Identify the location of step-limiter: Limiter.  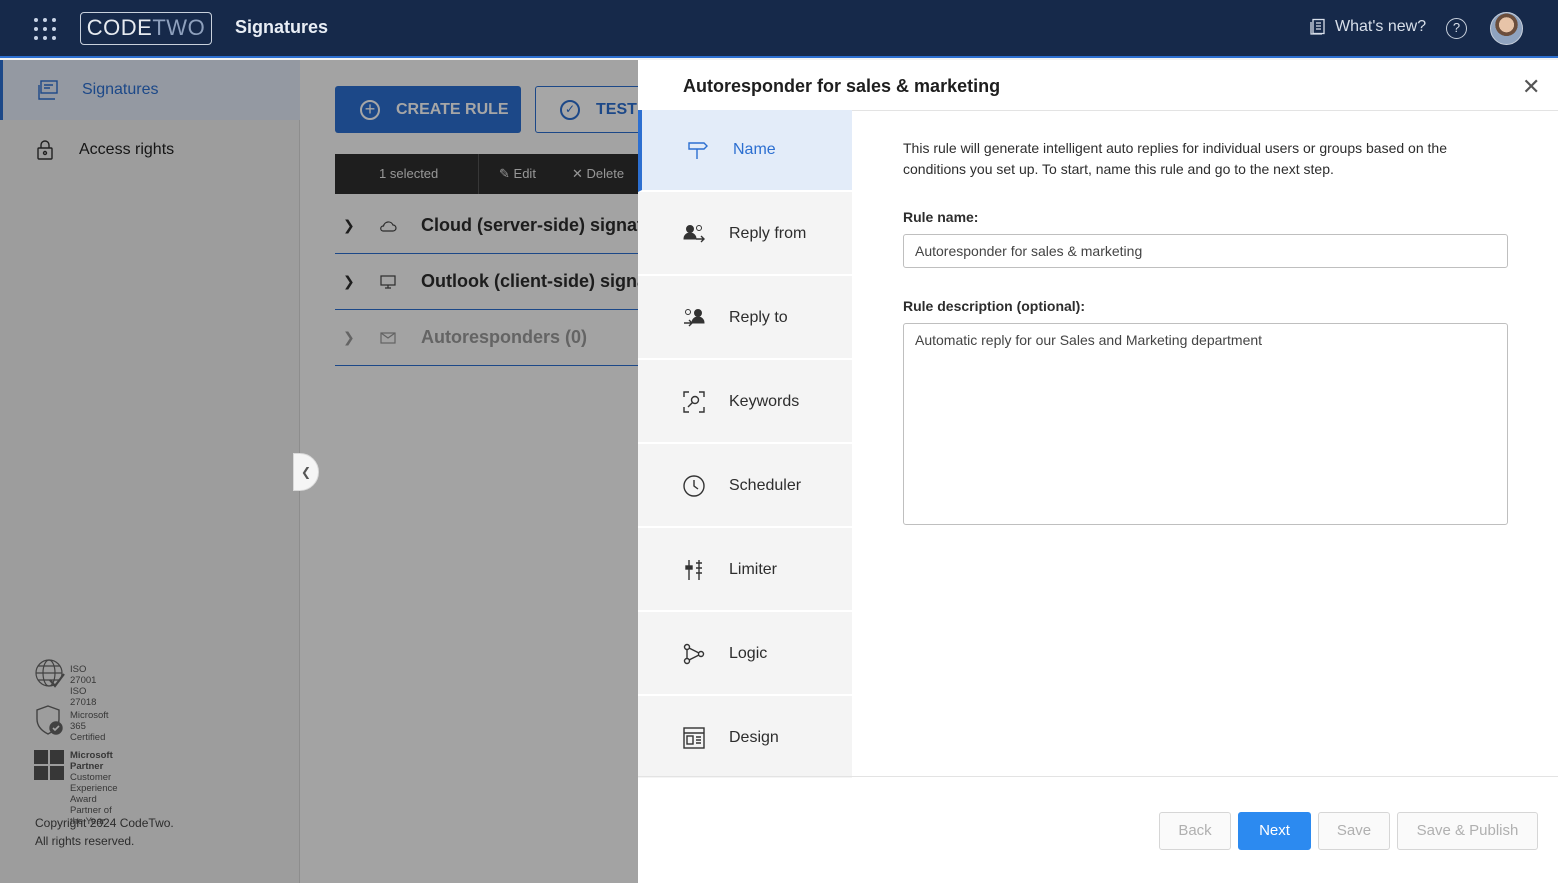
(745, 571).